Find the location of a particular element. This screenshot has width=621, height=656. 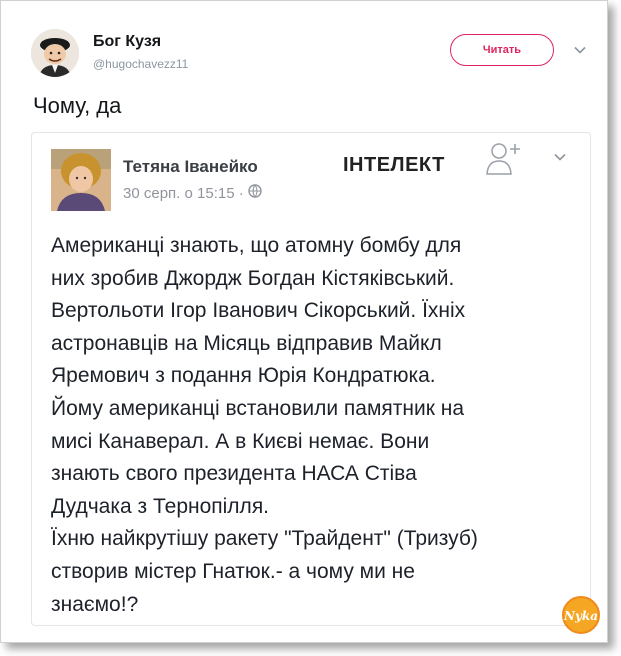

watermark-logo: Nyka is located at coordinates (581, 615).